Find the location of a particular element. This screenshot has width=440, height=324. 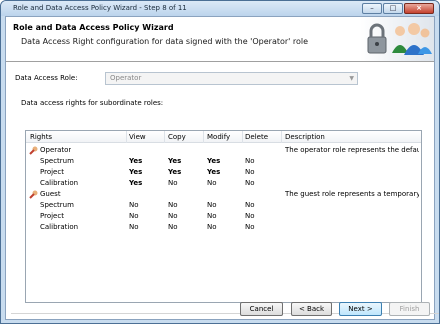

col-view: View is located at coordinates (137, 137).